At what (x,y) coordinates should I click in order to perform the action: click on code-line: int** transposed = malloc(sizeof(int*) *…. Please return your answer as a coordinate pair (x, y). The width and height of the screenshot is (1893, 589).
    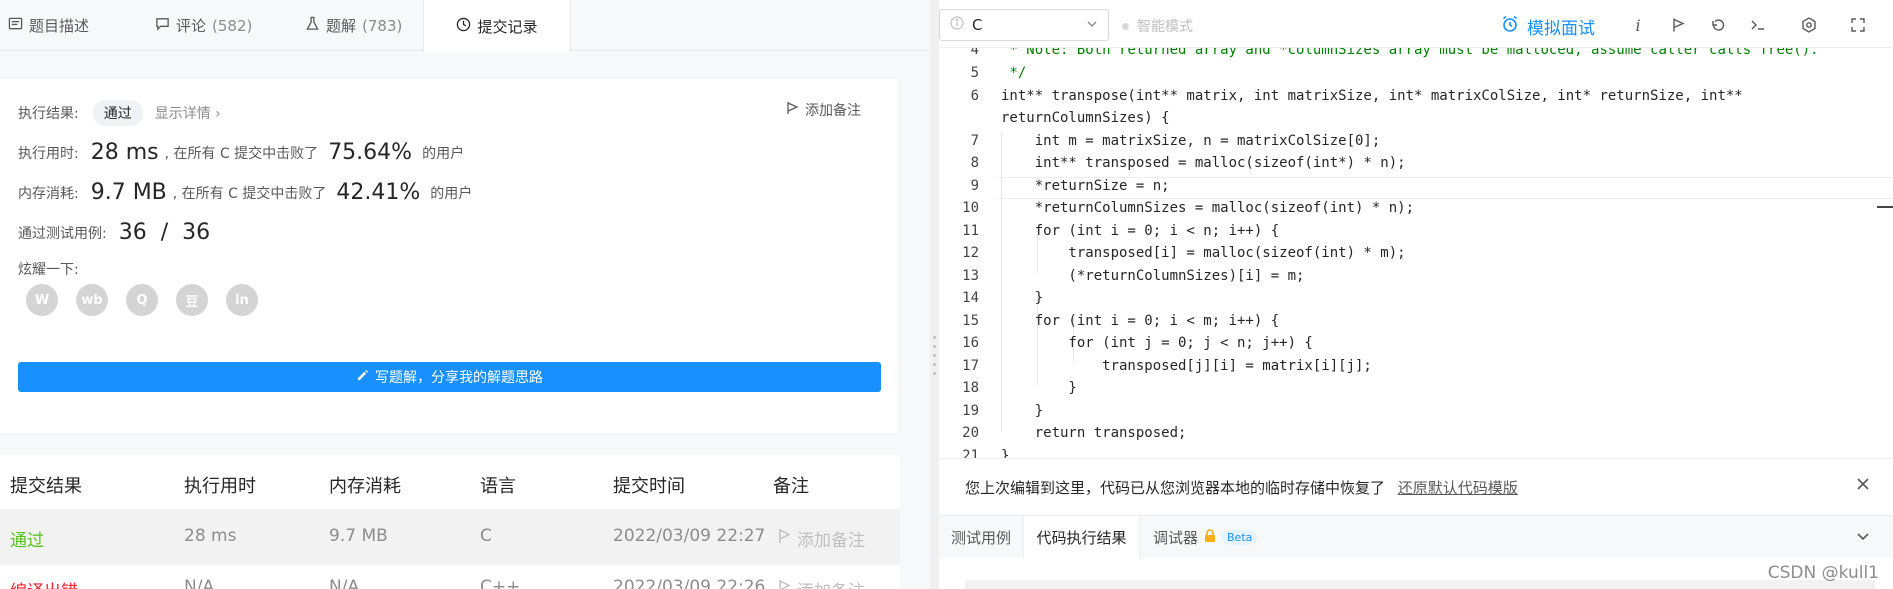
    Looking at the image, I should click on (1203, 163).